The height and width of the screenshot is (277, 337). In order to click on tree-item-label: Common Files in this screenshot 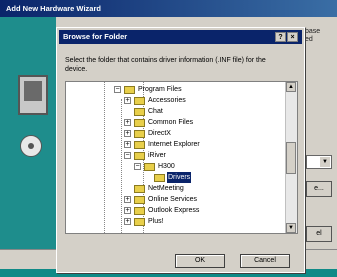, I will do `click(171, 122)`.